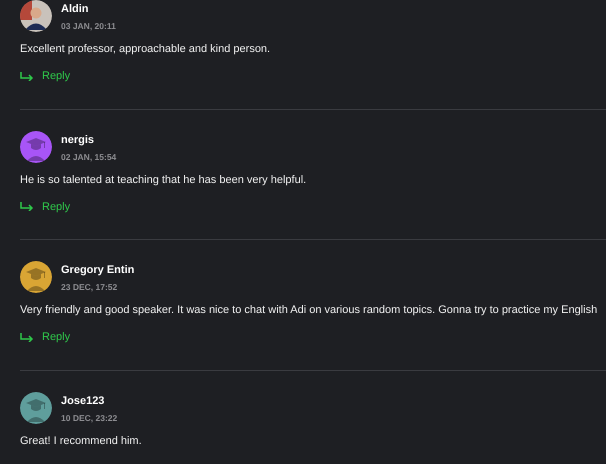 This screenshot has width=606, height=464. What do you see at coordinates (89, 418) in the screenshot?
I see `comment-date: 10 DEC, 23:22` at bounding box center [89, 418].